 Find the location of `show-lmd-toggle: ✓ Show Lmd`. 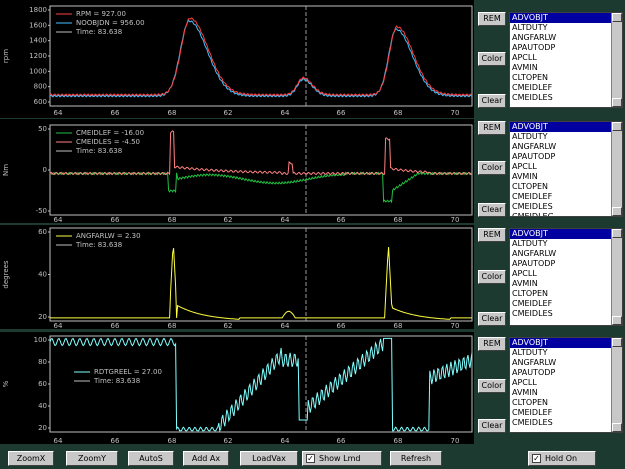

show-lmd-toggle: ✓ Show Lmd is located at coordinates (342, 458).